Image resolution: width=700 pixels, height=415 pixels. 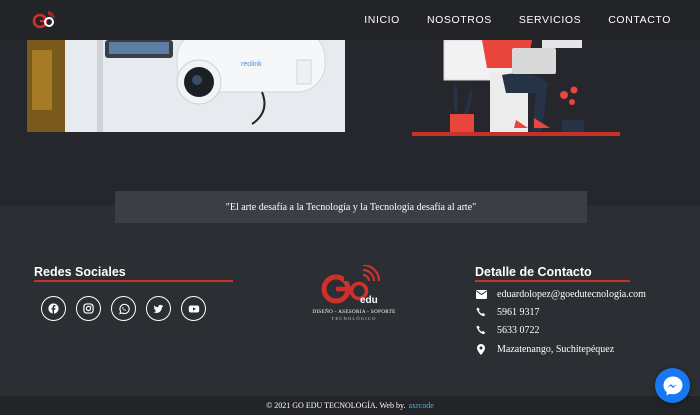 I want to click on contact-phone2-row: 5633 0722, so click(x=507, y=330).